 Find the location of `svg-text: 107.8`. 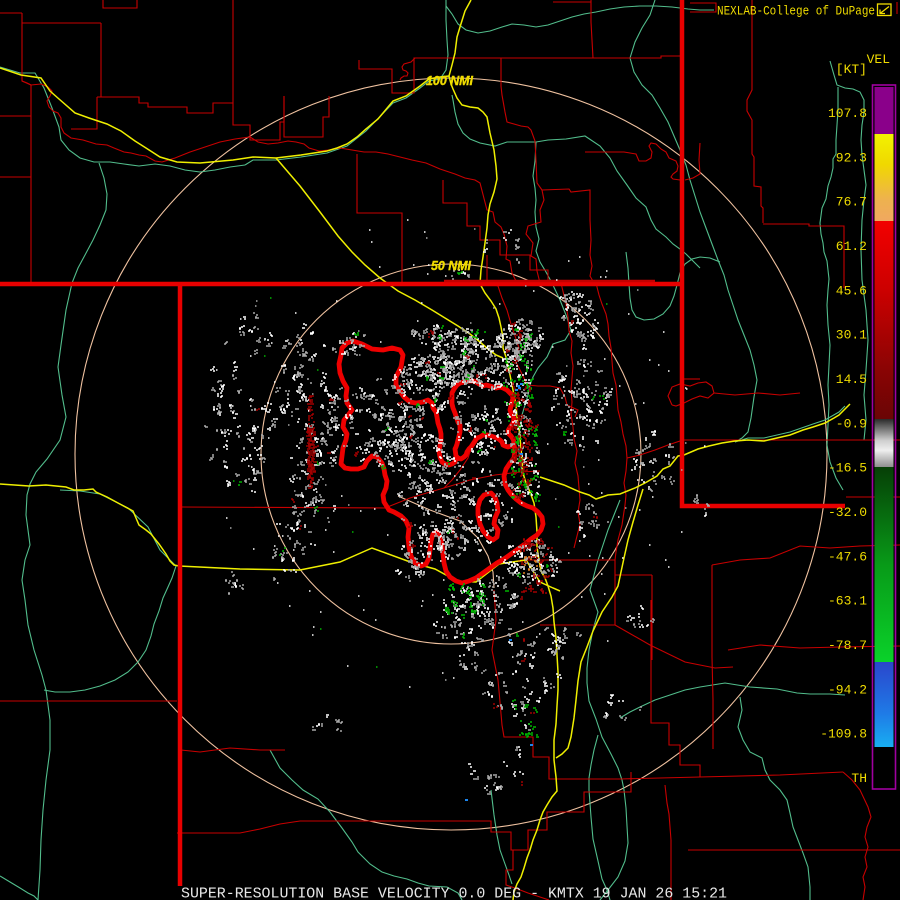

svg-text: 107.8 is located at coordinates (847, 113).